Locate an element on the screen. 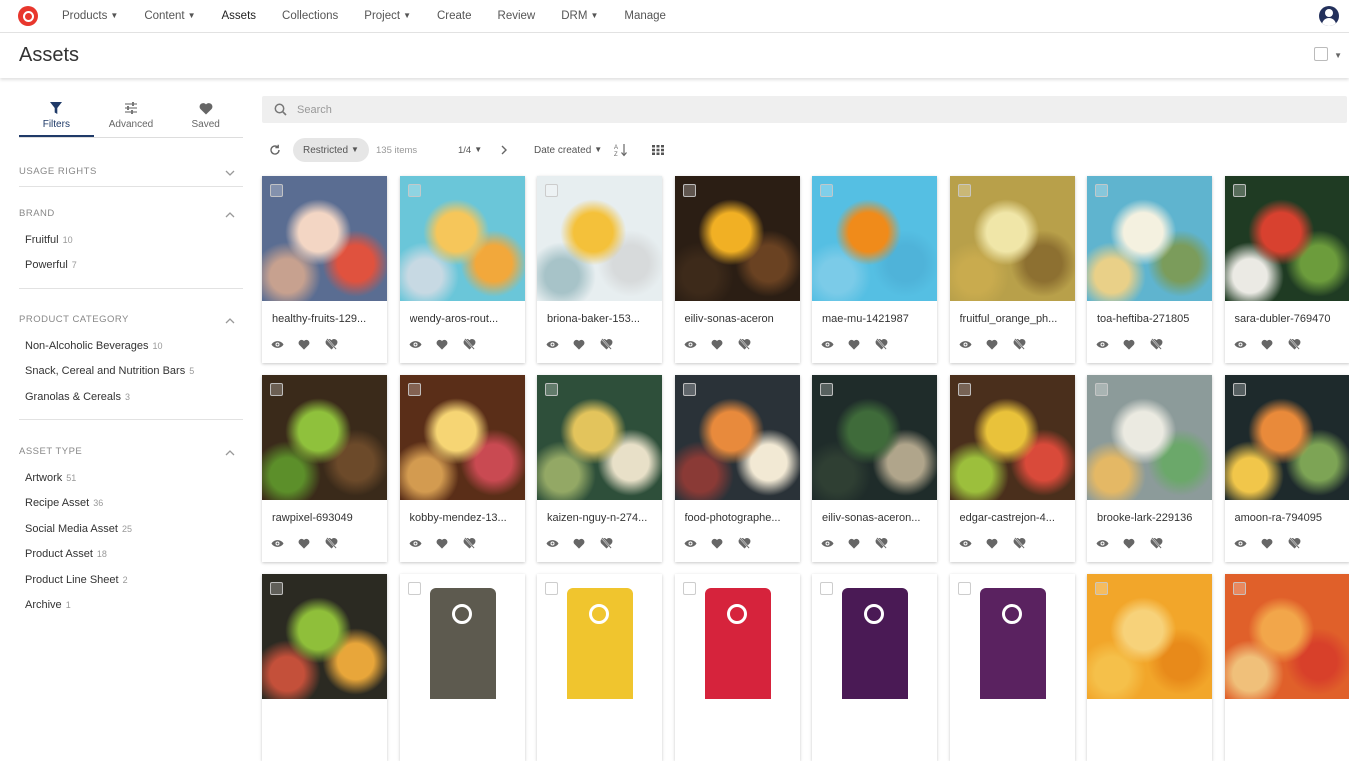 This screenshot has width=1349, height=761. nav-item-project: Project▼ is located at coordinates (387, 16).